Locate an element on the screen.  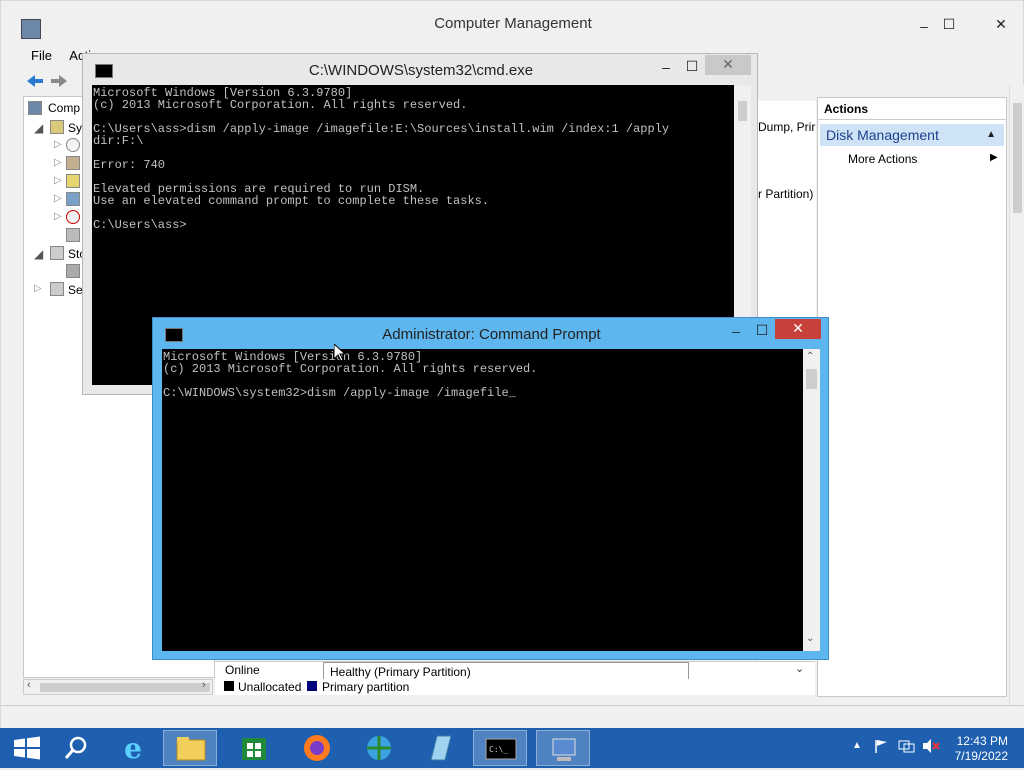
store-icon is located at coordinates (254, 749).